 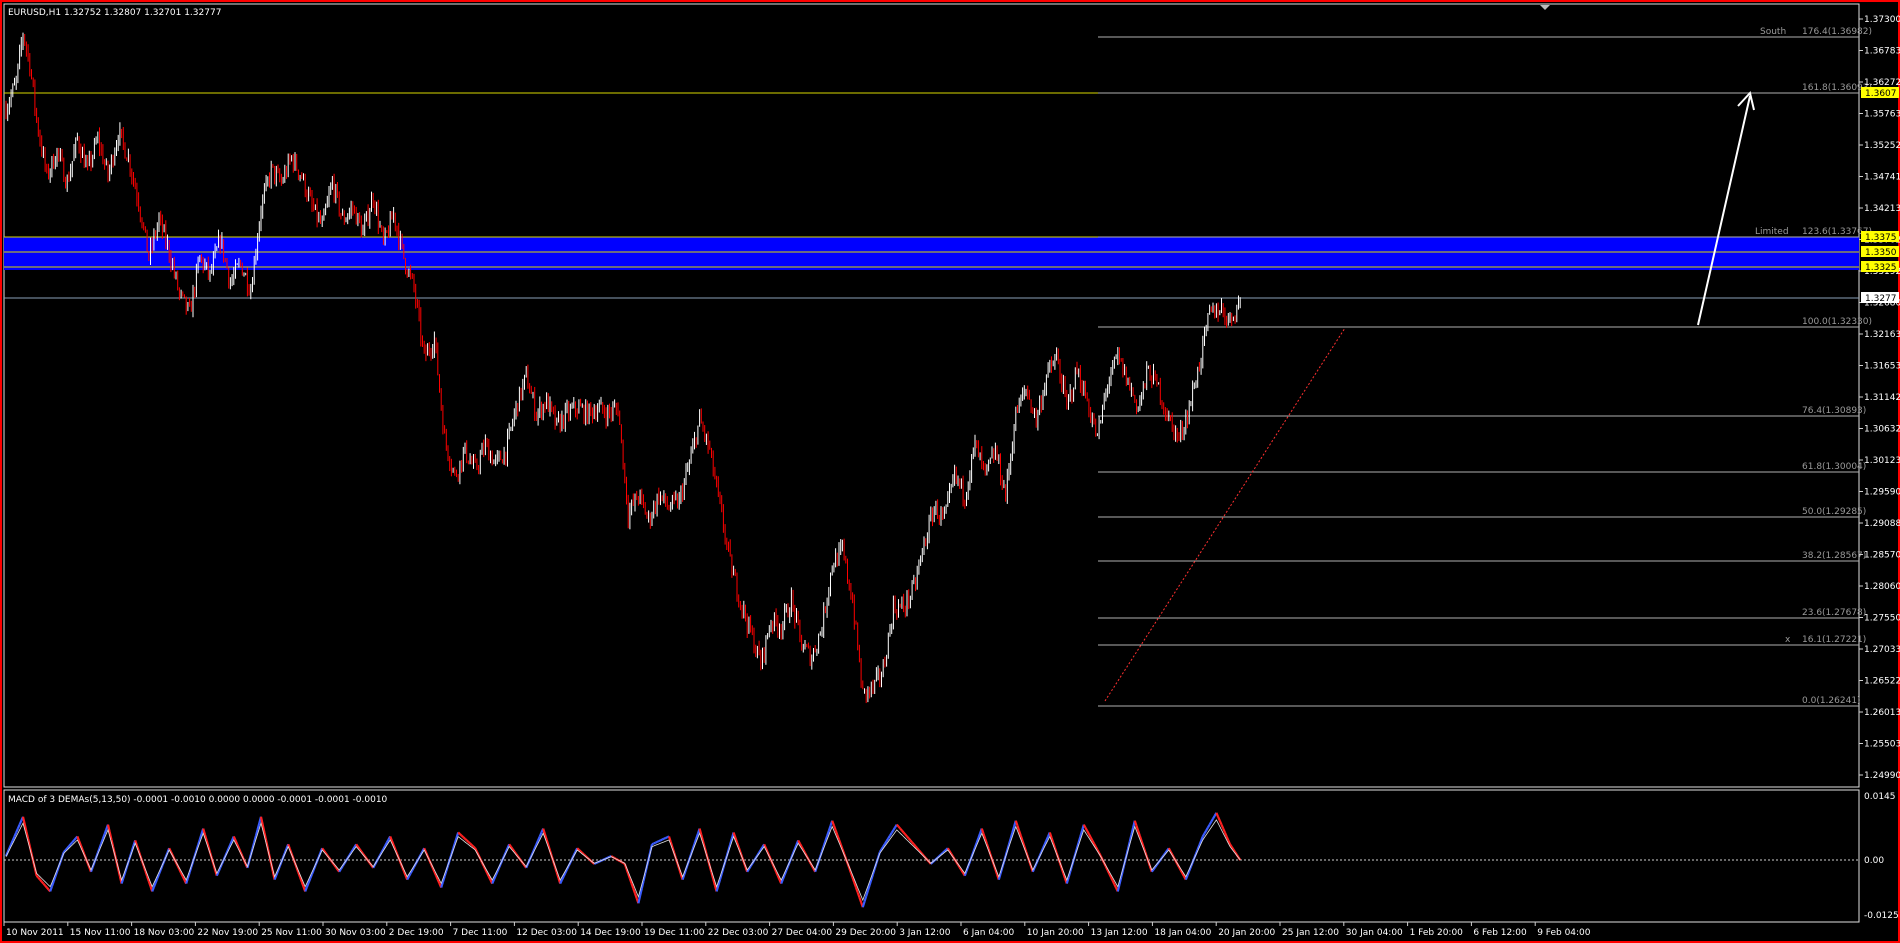 What do you see at coordinates (925, 933) in the screenshot?
I see `time-axis-label: 3 Jan 12:00` at bounding box center [925, 933].